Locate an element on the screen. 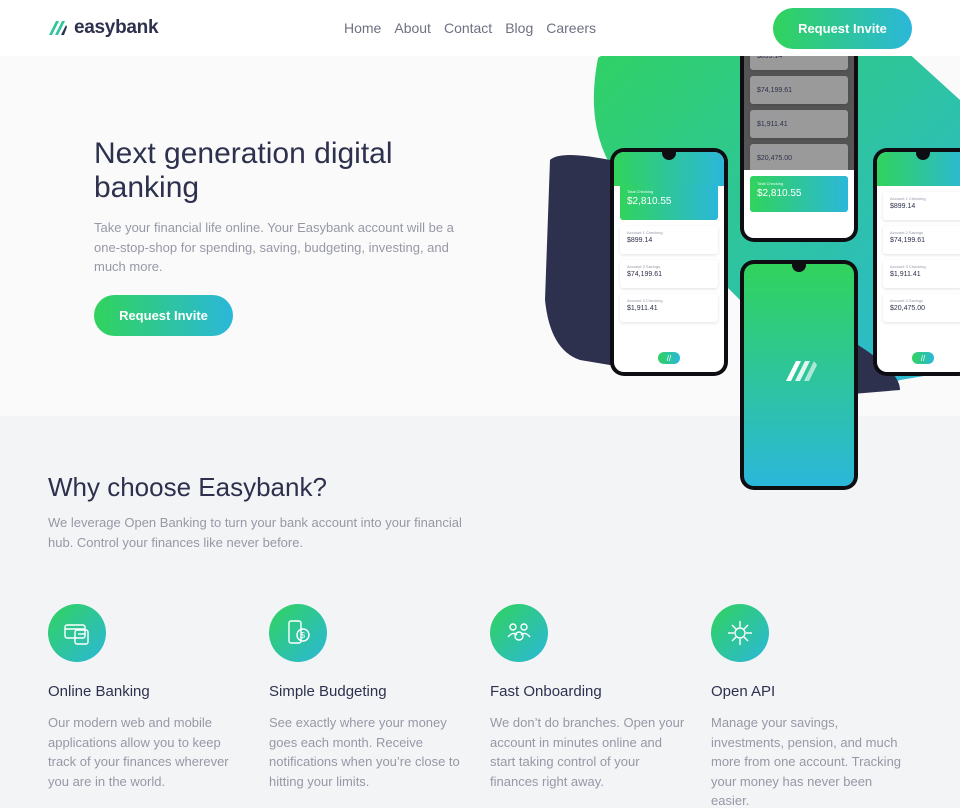 Image resolution: width=960 pixels, height=808 pixels. logo-text: easybank is located at coordinates (116, 27).